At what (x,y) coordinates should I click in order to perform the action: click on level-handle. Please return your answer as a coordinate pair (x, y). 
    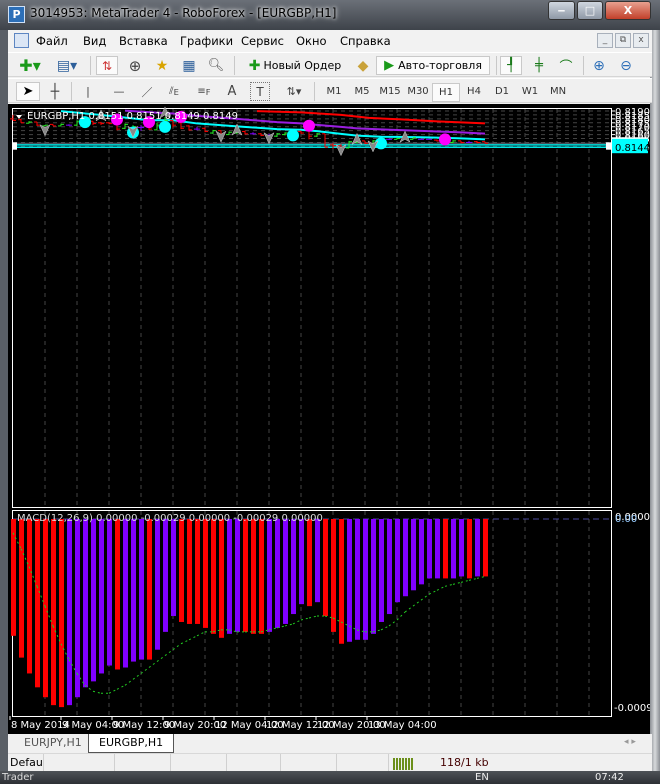
    Looking at the image, I should click on (14, 147).